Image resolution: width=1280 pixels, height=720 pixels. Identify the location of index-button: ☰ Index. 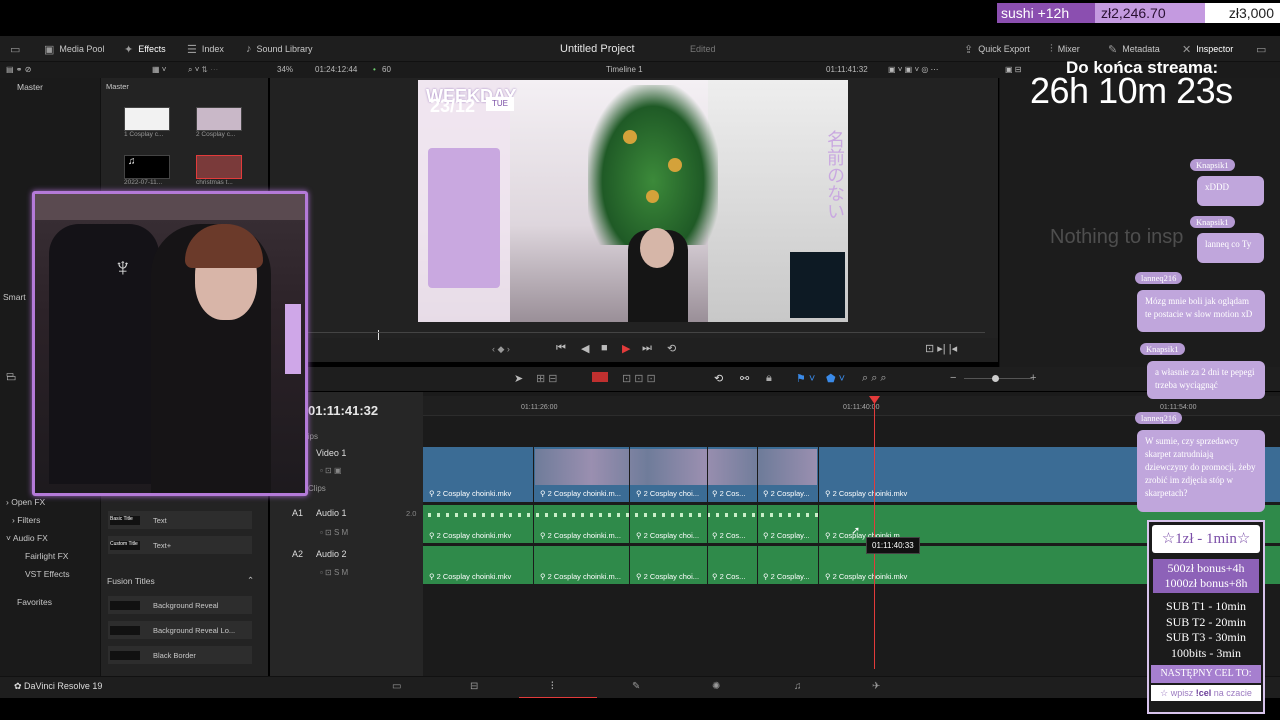
(205, 49).